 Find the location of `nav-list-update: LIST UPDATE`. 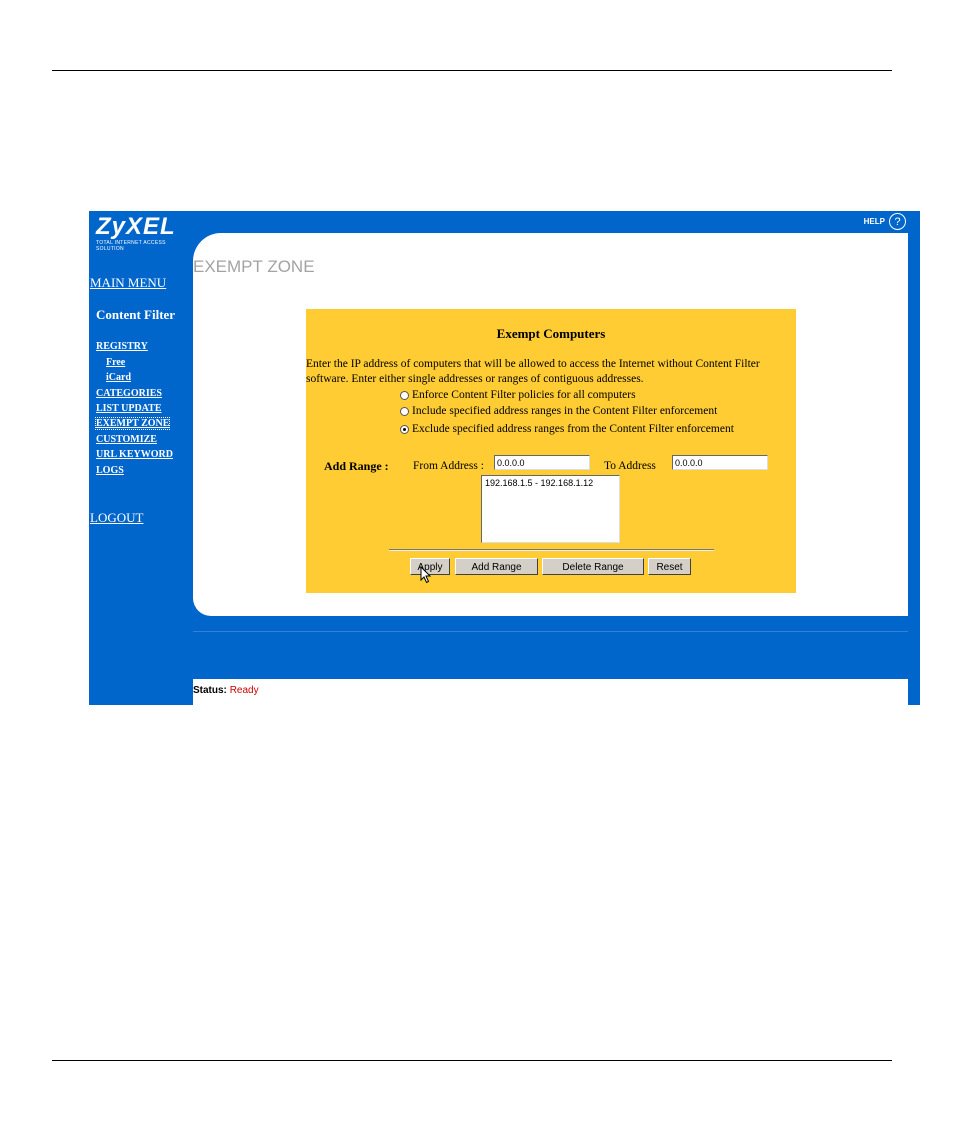

nav-list-update: LIST UPDATE is located at coordinates (128, 408).